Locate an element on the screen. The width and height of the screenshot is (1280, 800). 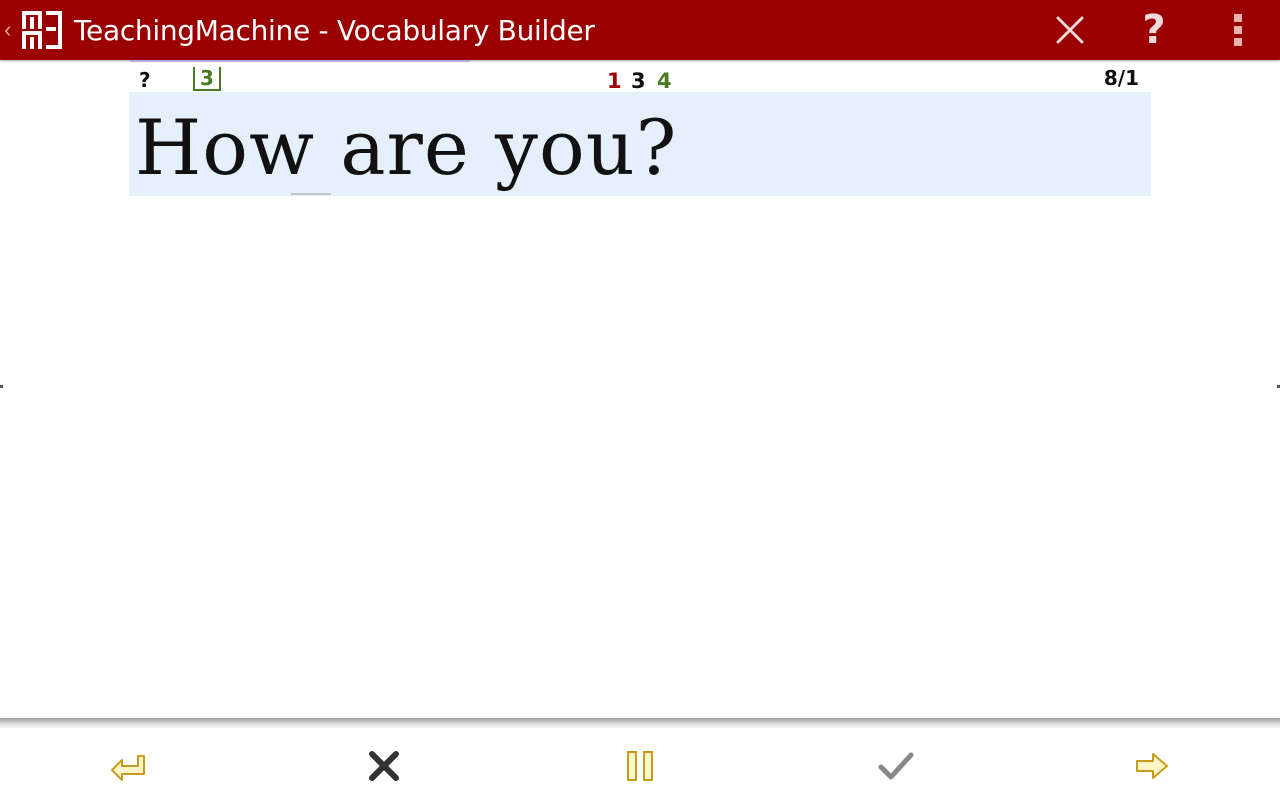
box-level-badge: 3 is located at coordinates (207, 79).